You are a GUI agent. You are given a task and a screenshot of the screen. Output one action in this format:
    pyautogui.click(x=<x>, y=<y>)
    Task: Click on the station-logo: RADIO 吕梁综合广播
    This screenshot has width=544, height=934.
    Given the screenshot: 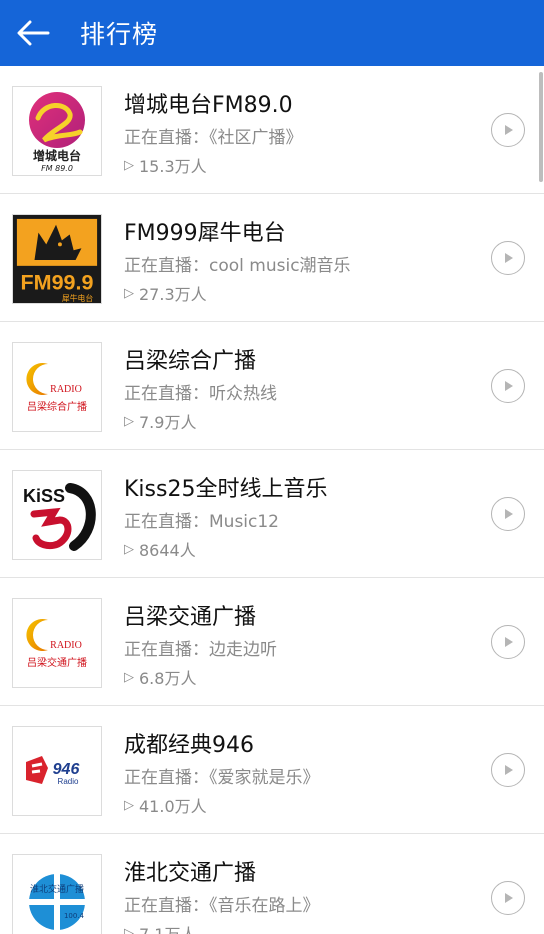 What is the action you would take?
    pyautogui.click(x=57, y=387)
    